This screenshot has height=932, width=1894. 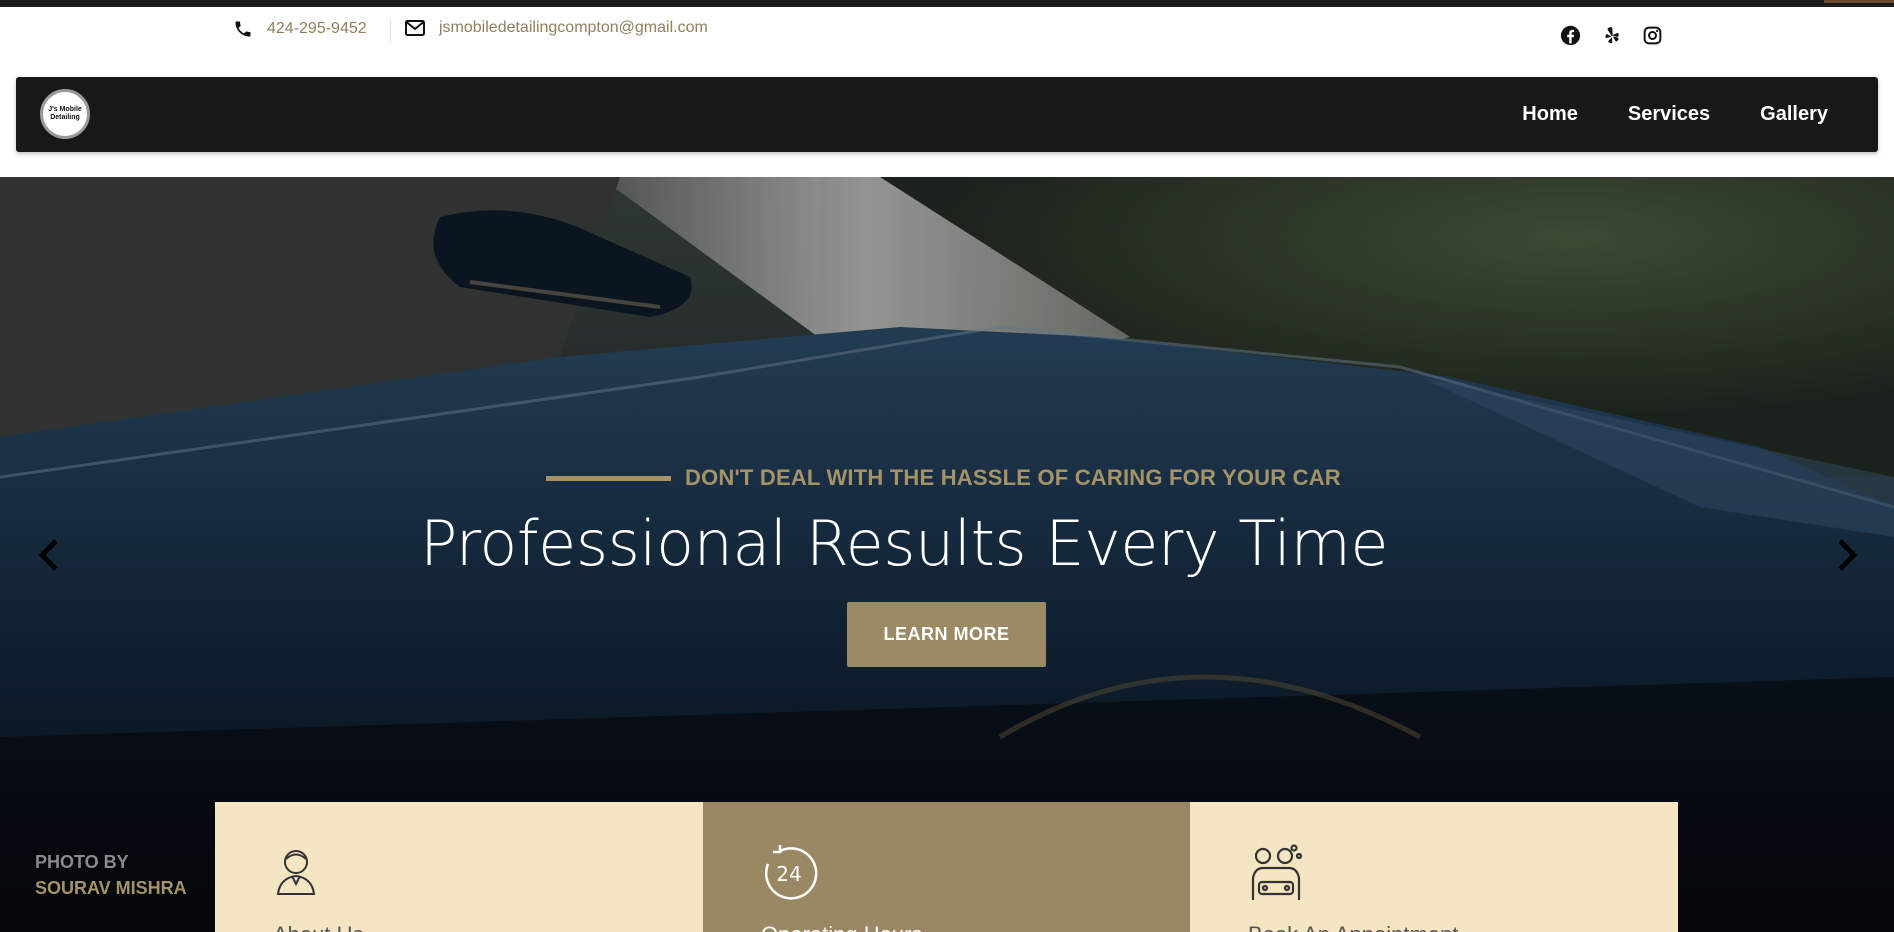 I want to click on svg-text: 24, so click(x=788, y=874).